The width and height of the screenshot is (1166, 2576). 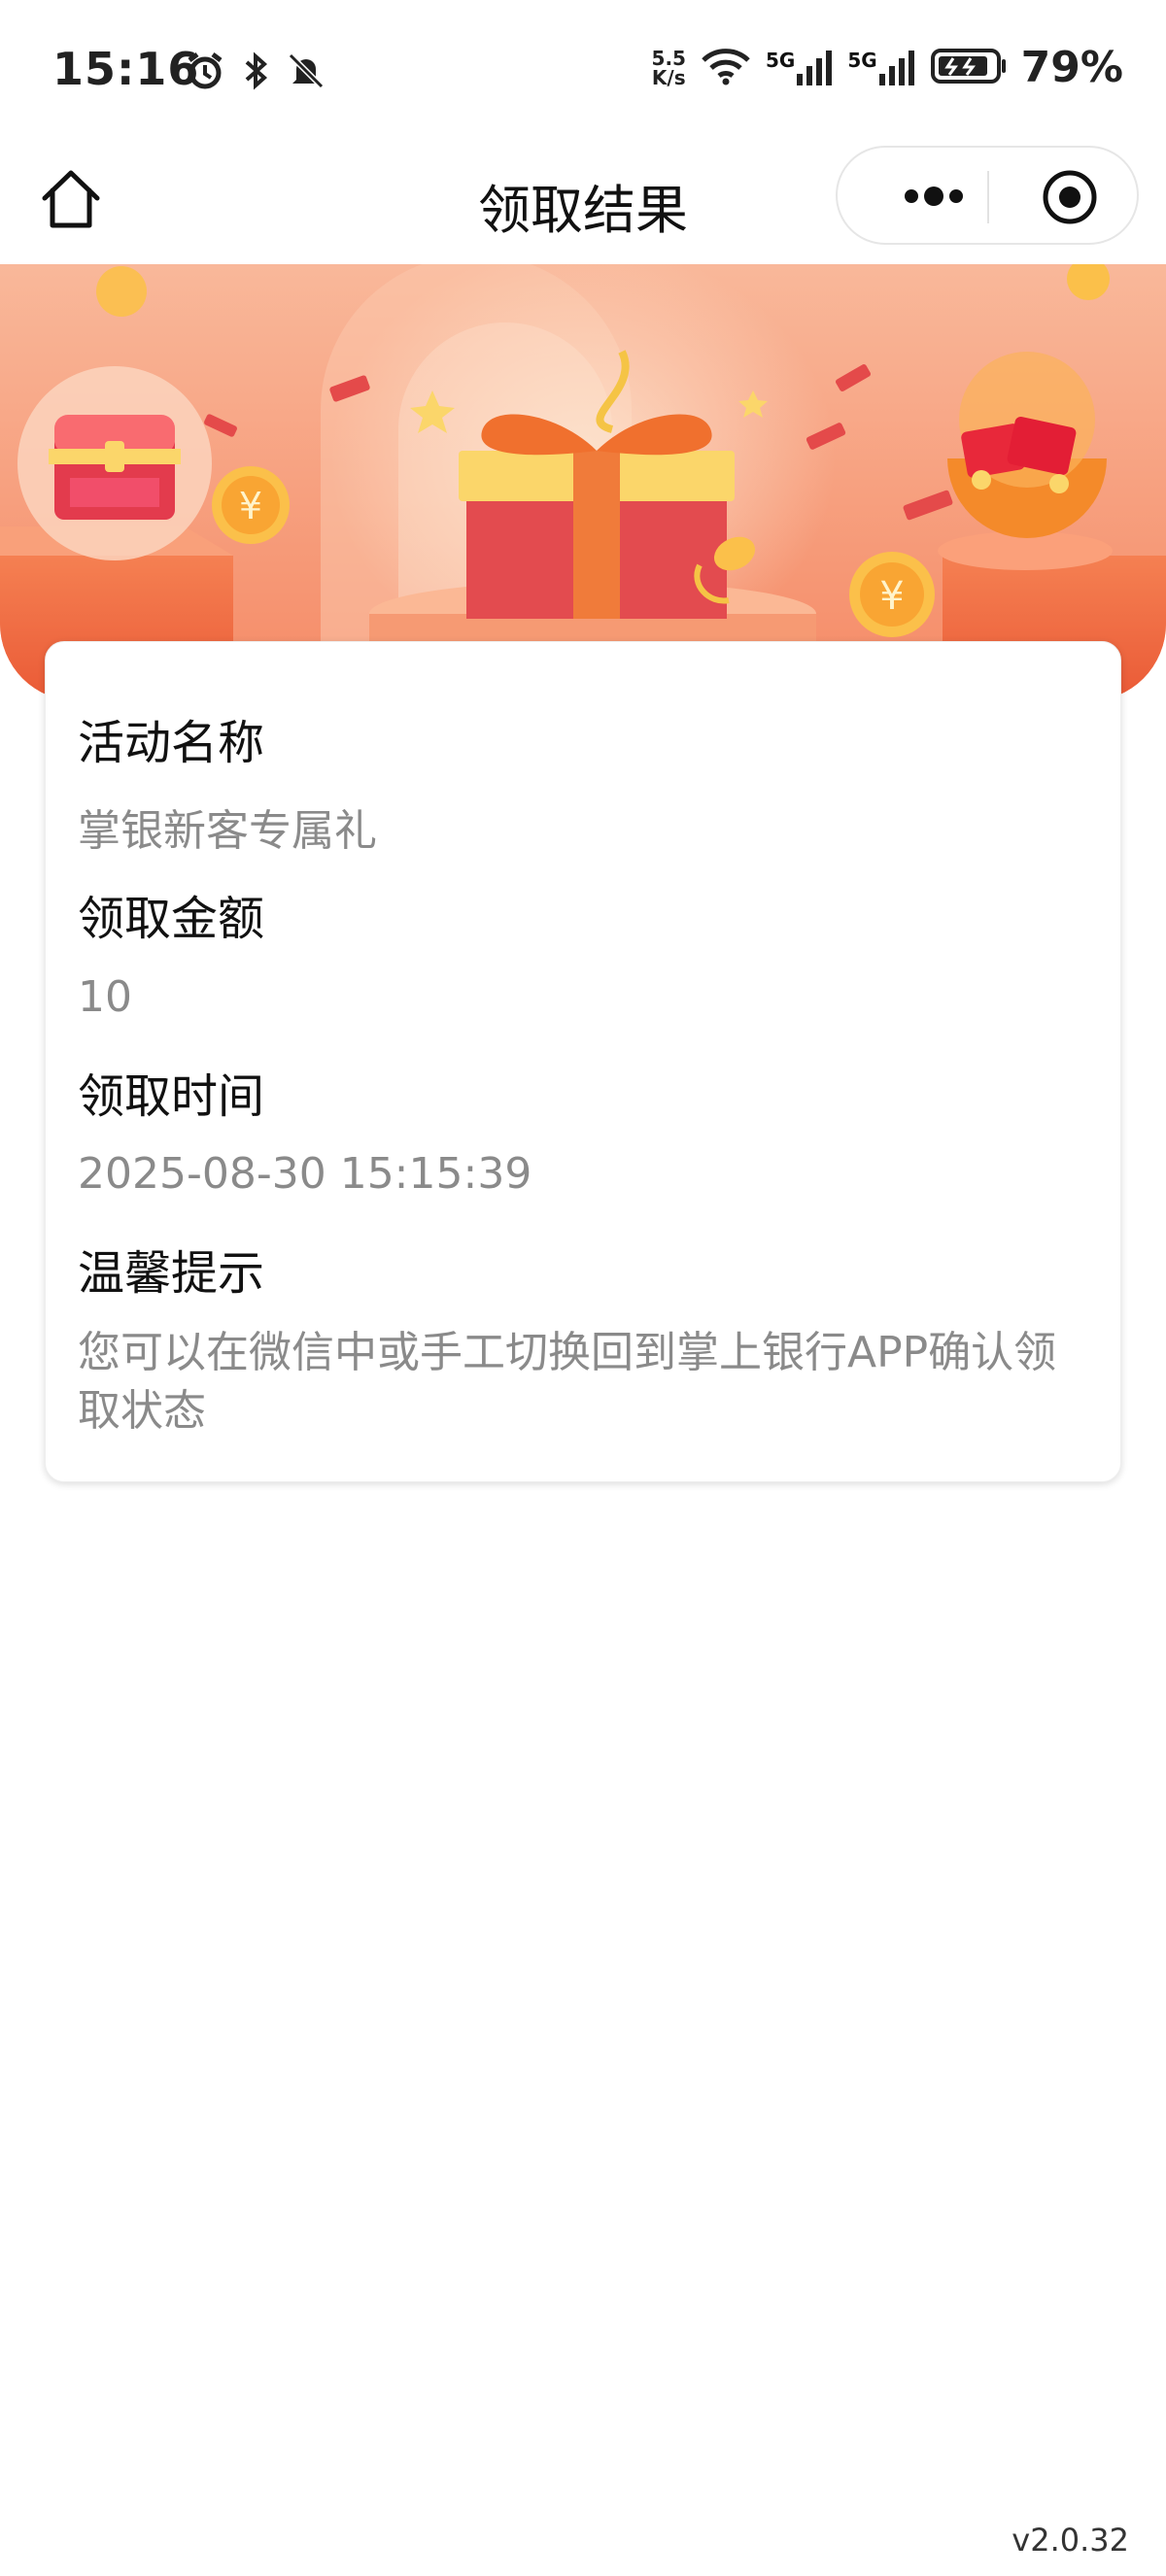 What do you see at coordinates (305, 1174) in the screenshot?
I see `time-value: 2025-08-30 15:15:39` at bounding box center [305, 1174].